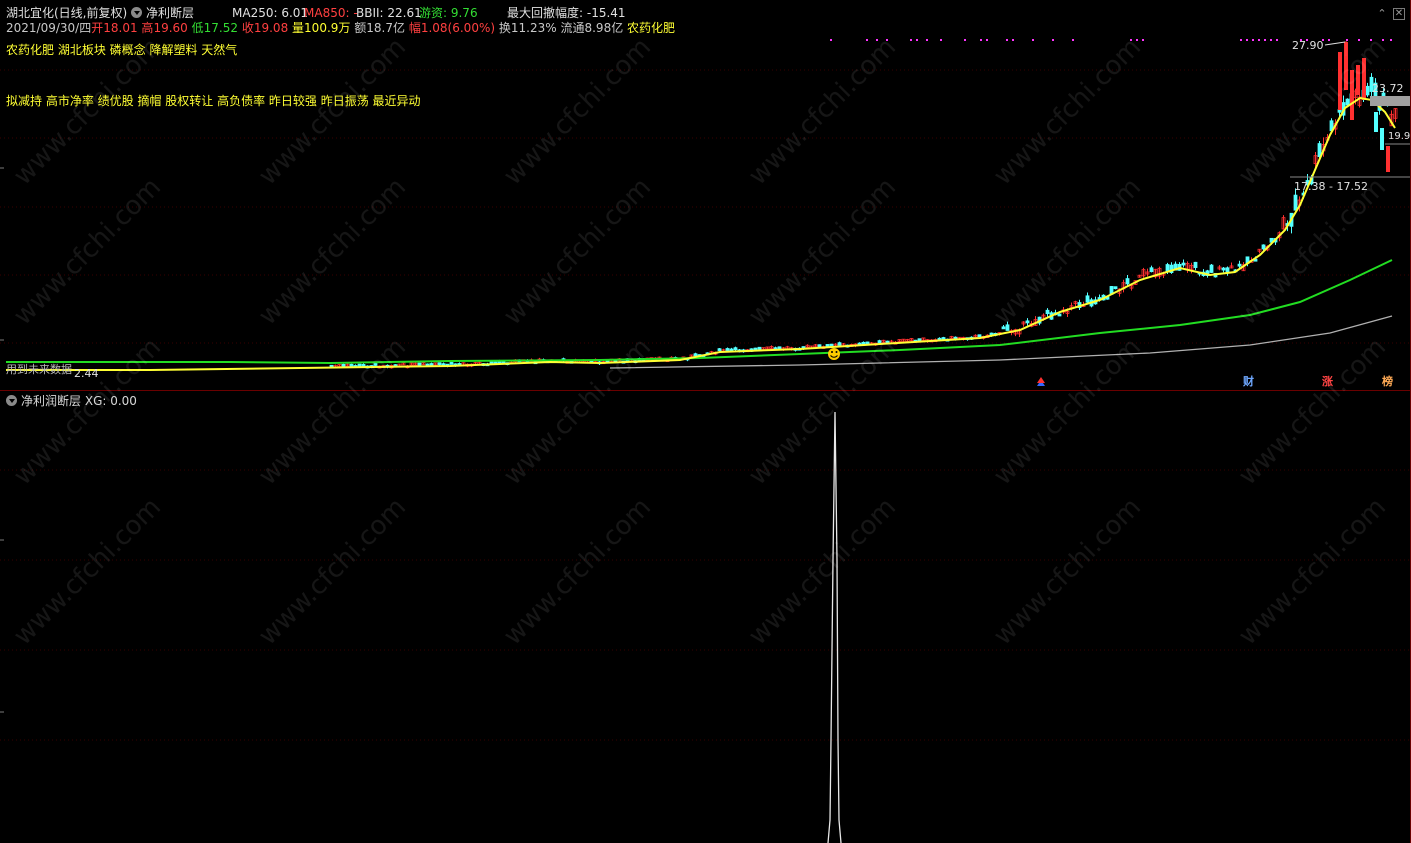 This screenshot has width=1411, height=843. I want to click on future-data-warning: 用到未来数据, so click(39, 369).